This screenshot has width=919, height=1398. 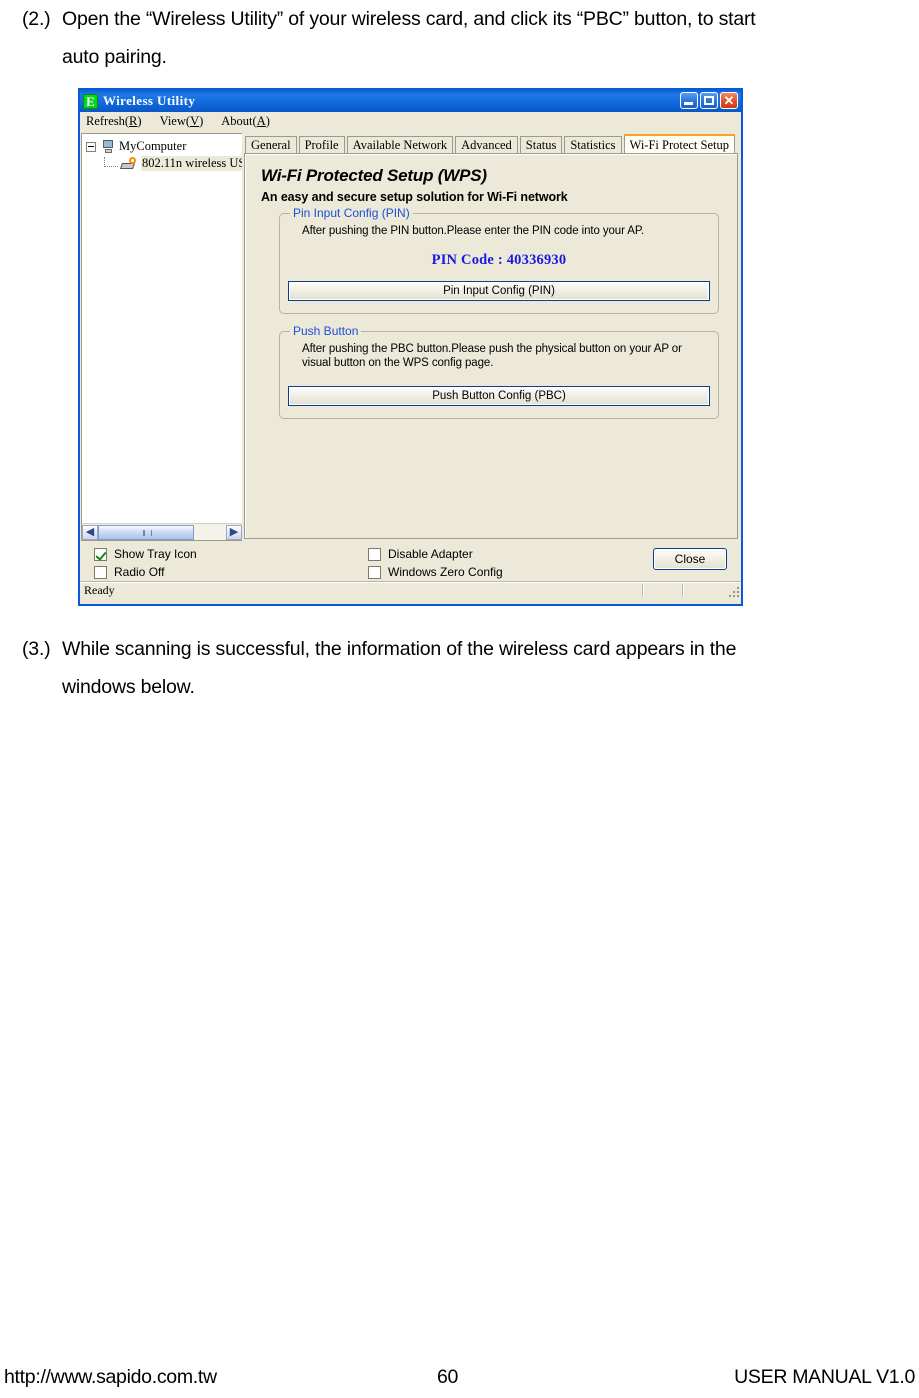 I want to click on step-text-line2: windows below., so click(x=128, y=687).